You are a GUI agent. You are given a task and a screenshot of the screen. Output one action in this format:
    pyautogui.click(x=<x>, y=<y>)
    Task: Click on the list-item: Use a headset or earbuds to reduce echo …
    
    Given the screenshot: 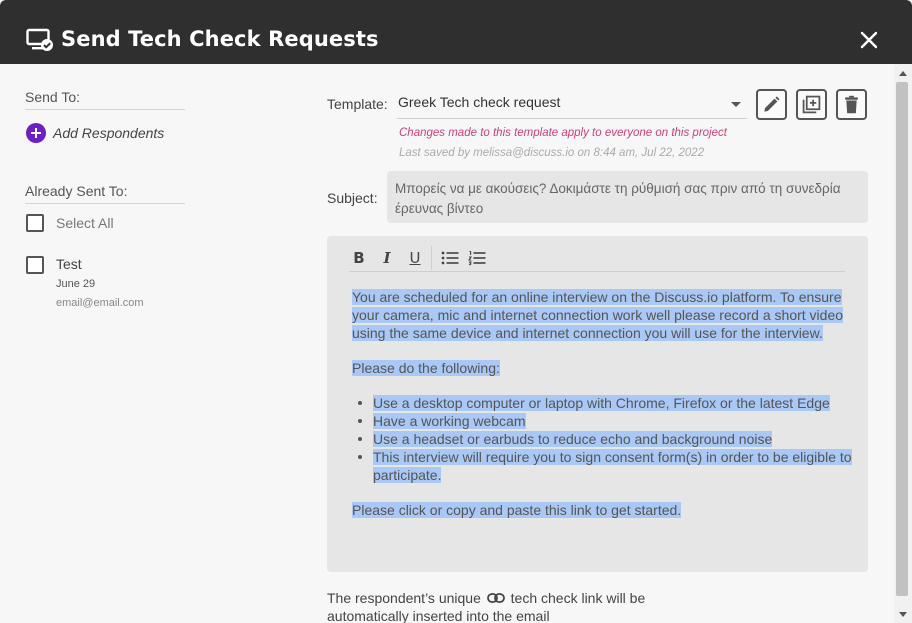 What is the action you would take?
    pyautogui.click(x=602, y=439)
    